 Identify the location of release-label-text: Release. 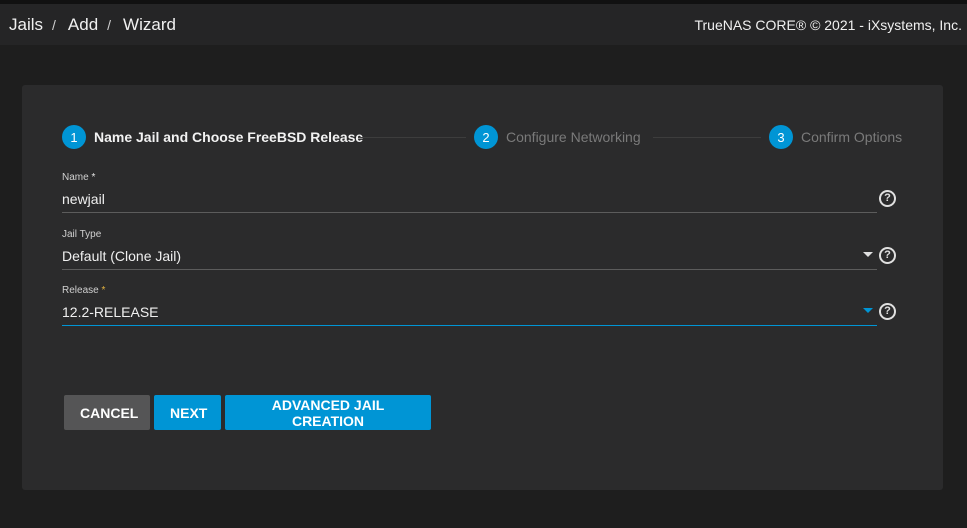
(80, 290).